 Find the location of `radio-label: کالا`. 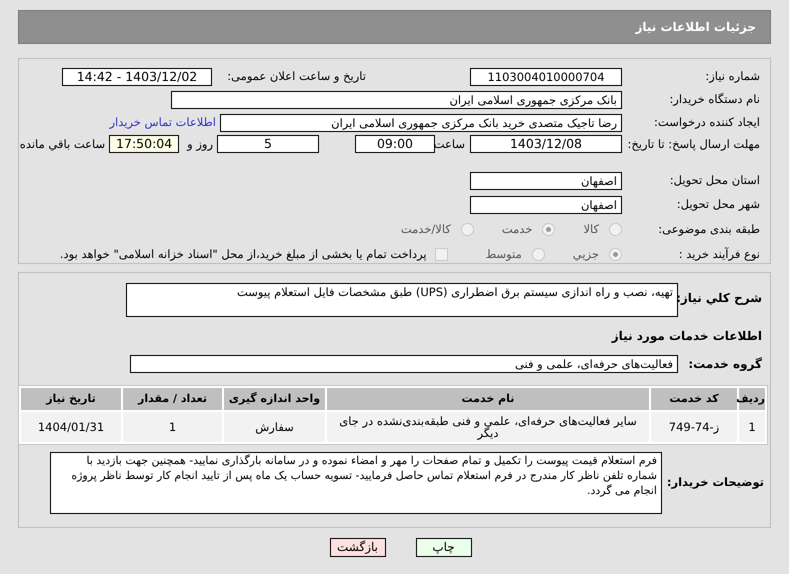

radio-label: کالا is located at coordinates (591, 229).